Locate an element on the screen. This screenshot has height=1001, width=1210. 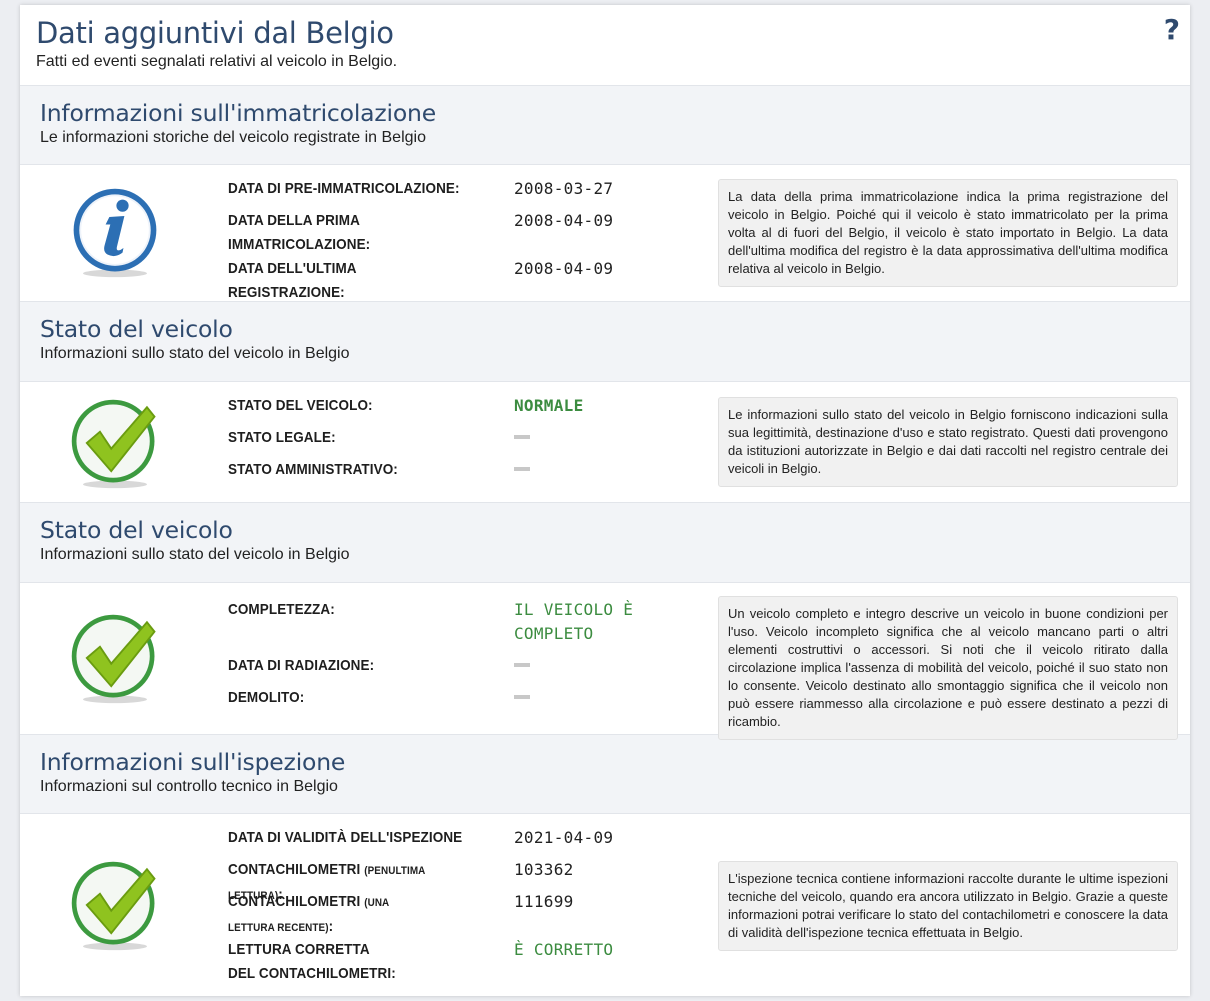
field-label: DATA DELL'ULTIMA REGISTRAZIONE: is located at coordinates (292, 280).